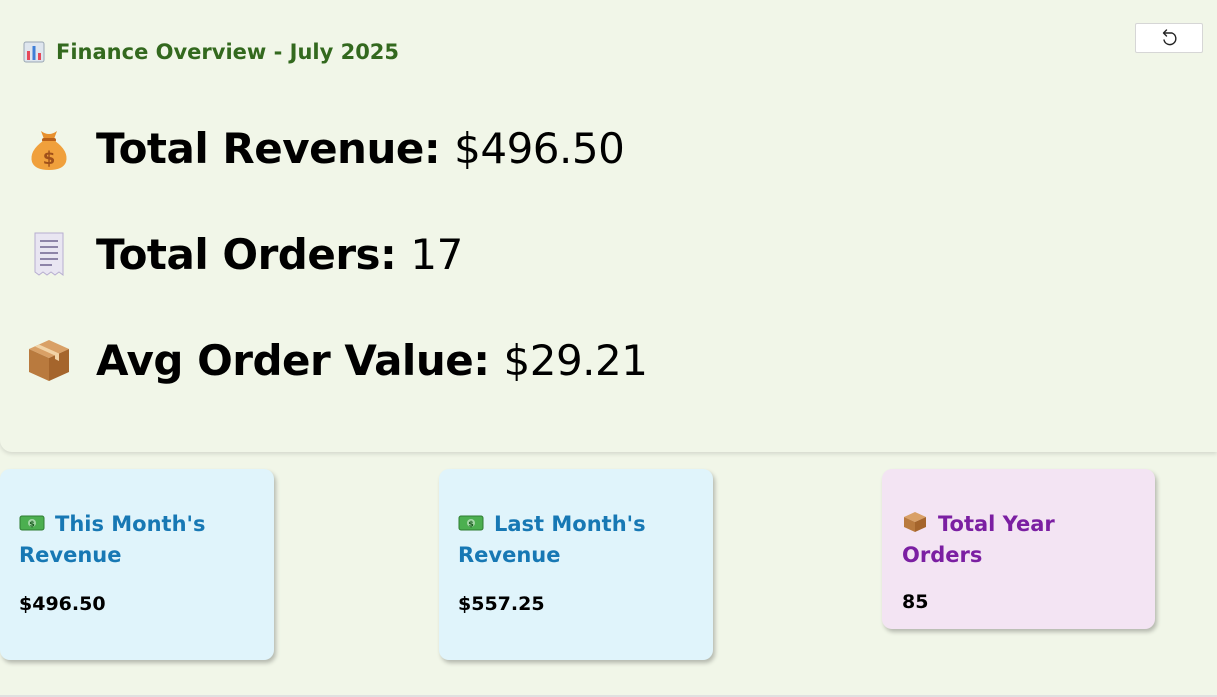  I want to click on undo-icon, so click(1169, 38).